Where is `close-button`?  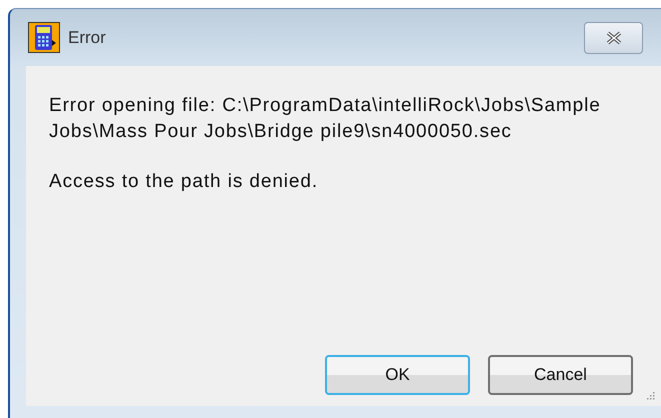 close-button is located at coordinates (613, 38).